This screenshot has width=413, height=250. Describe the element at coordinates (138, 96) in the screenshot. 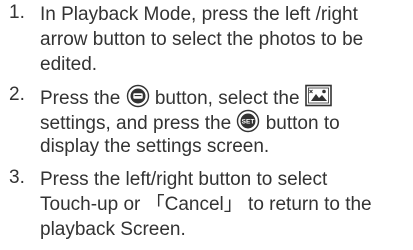

I see `menu-button-icon` at that location.